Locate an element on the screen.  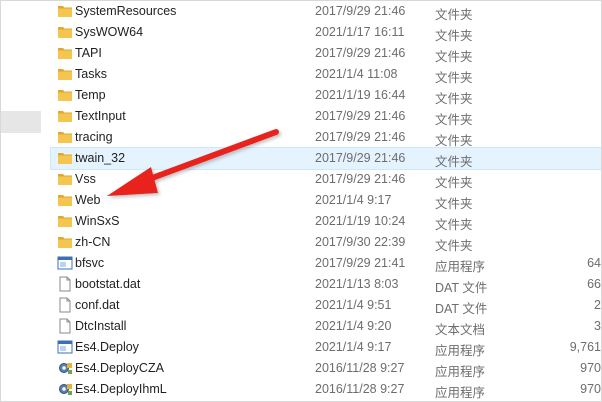
file-name: Es4.Deploy is located at coordinates (107, 347).